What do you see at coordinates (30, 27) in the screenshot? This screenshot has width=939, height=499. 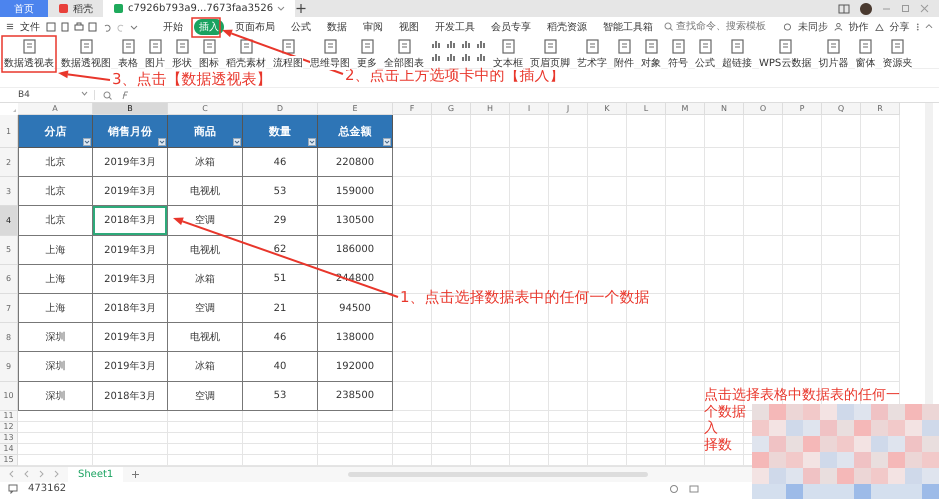 I see `file-menu: 文件` at bounding box center [30, 27].